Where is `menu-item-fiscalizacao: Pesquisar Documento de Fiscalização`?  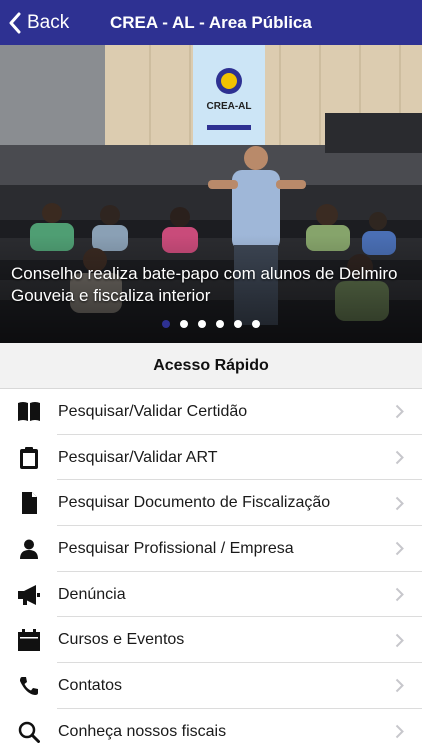 menu-item-fiscalizacao: Pesquisar Documento de Fiscalização is located at coordinates (211, 503).